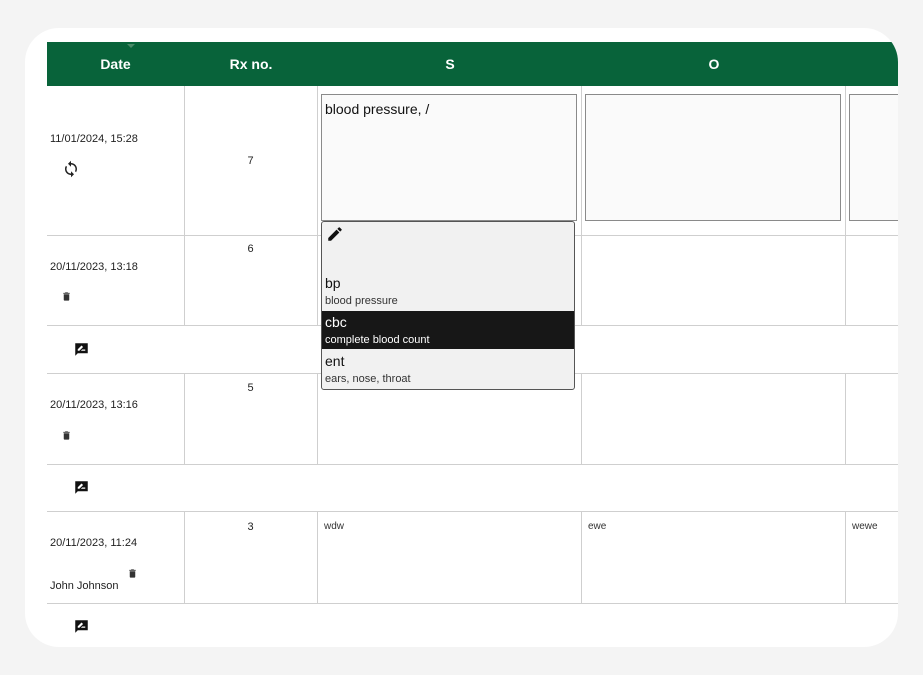 Image resolution: width=923 pixels, height=675 pixels. I want to click on date-cell: 20/11/2023, 13:16, so click(116, 419).